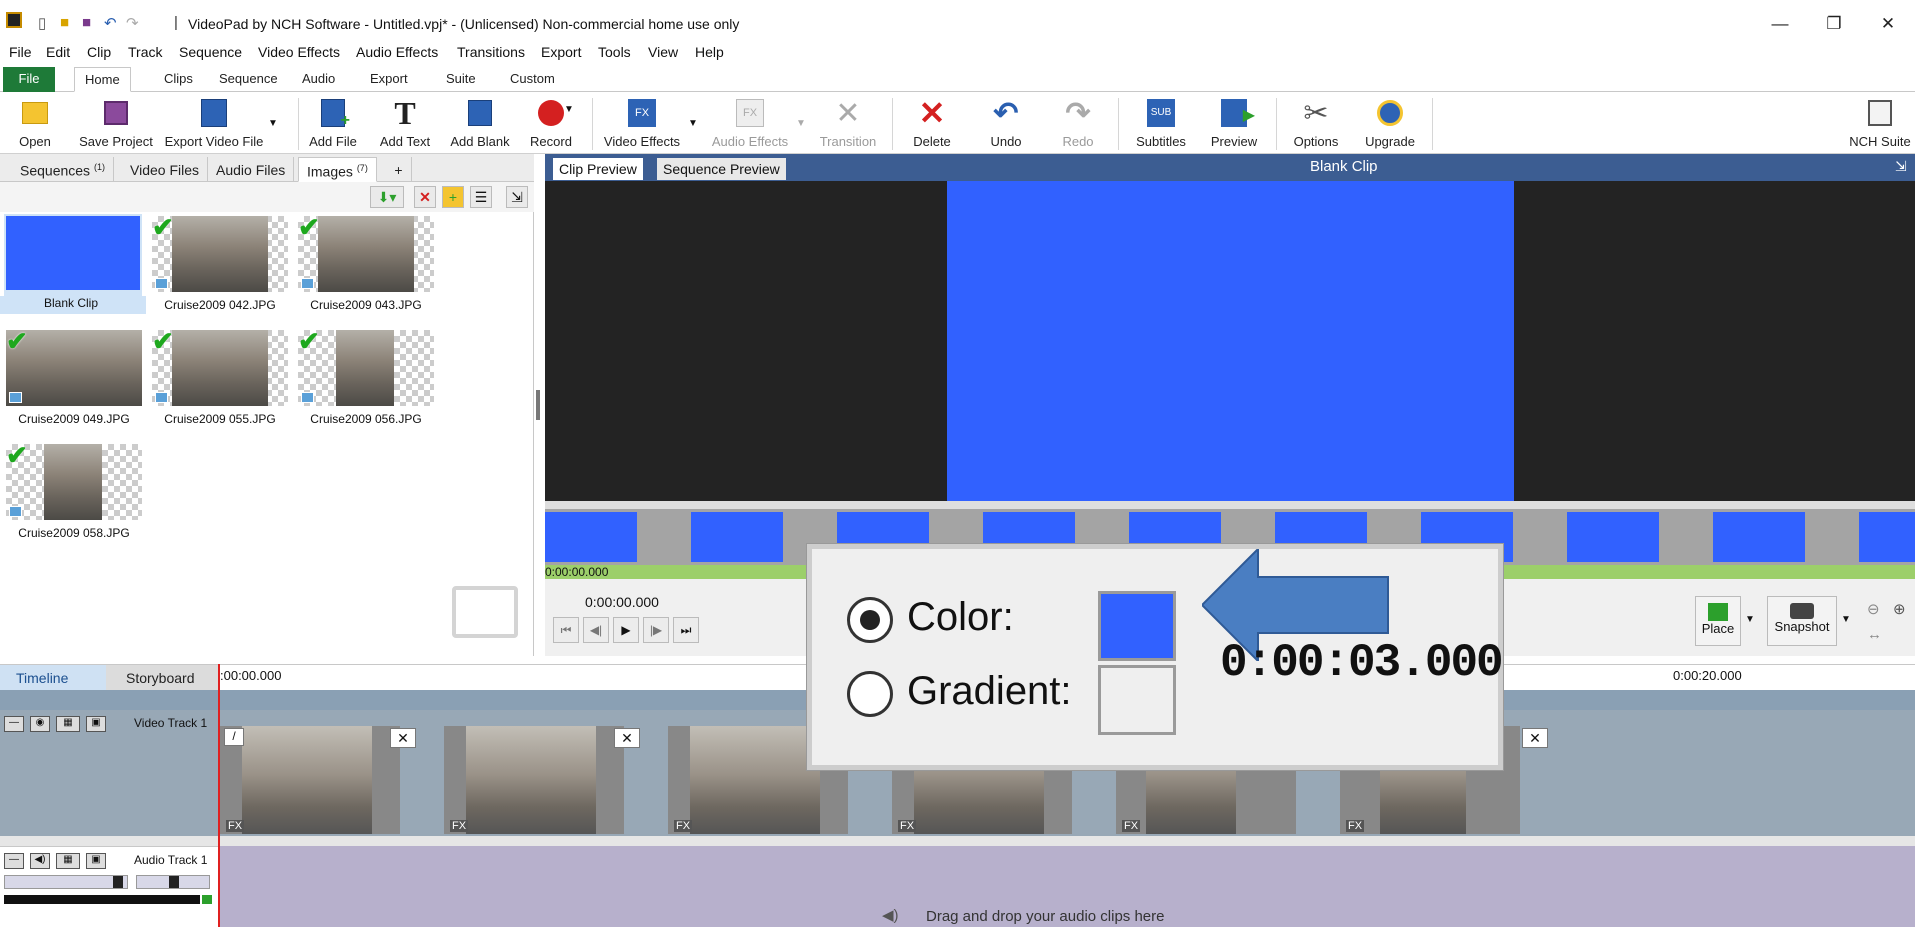  I want to click on subtitles-button: SUB Subtitles, so click(1161, 124).